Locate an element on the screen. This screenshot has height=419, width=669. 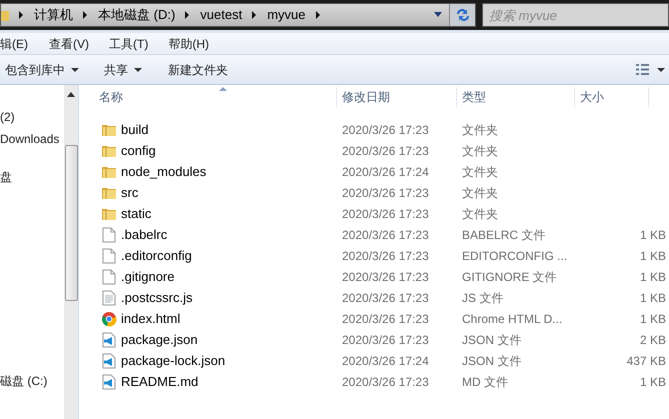
search-field: 搜索 myvue is located at coordinates (575, 15).